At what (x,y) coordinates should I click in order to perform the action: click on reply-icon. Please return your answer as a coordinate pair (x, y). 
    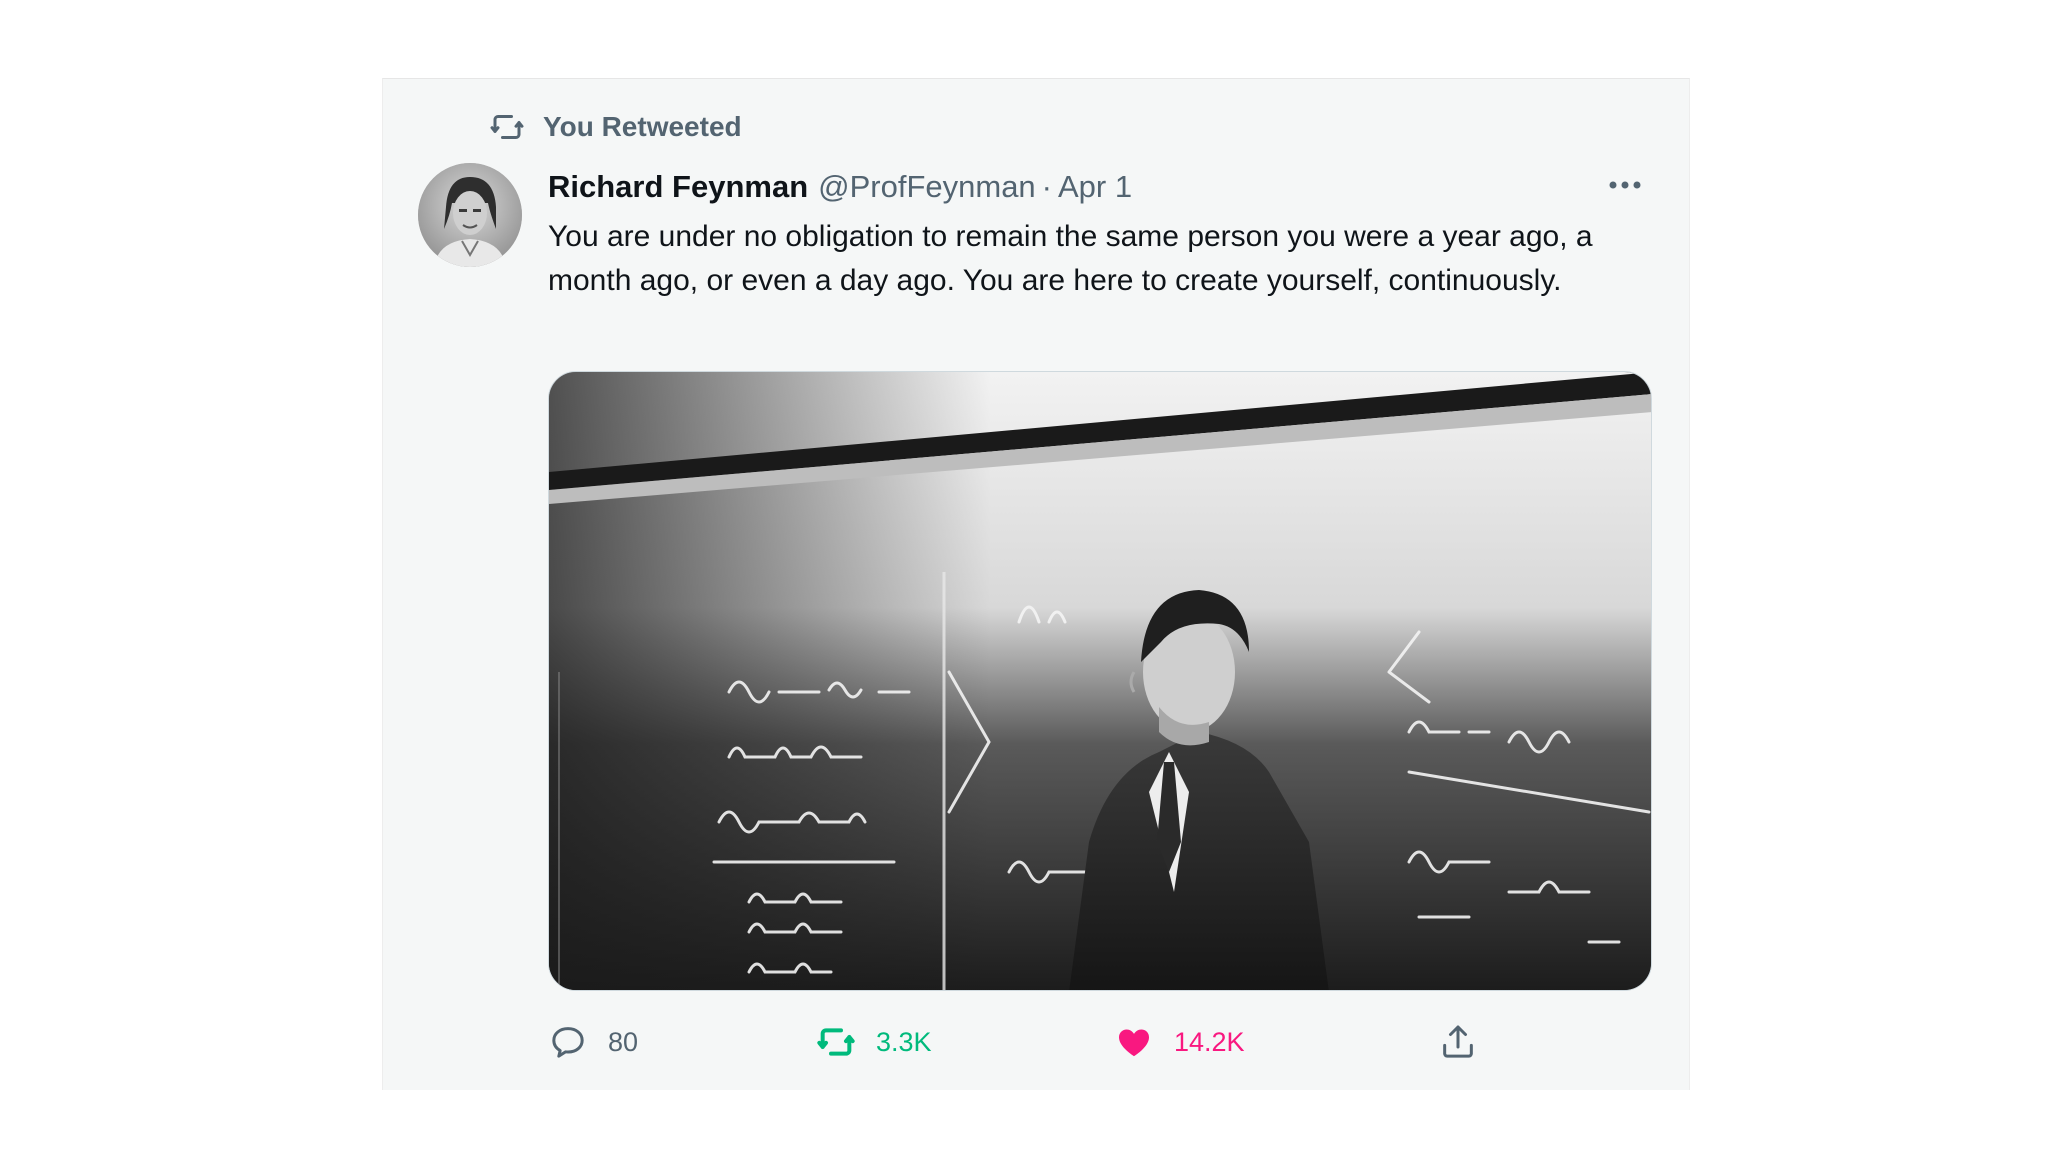
    Looking at the image, I should click on (568, 1042).